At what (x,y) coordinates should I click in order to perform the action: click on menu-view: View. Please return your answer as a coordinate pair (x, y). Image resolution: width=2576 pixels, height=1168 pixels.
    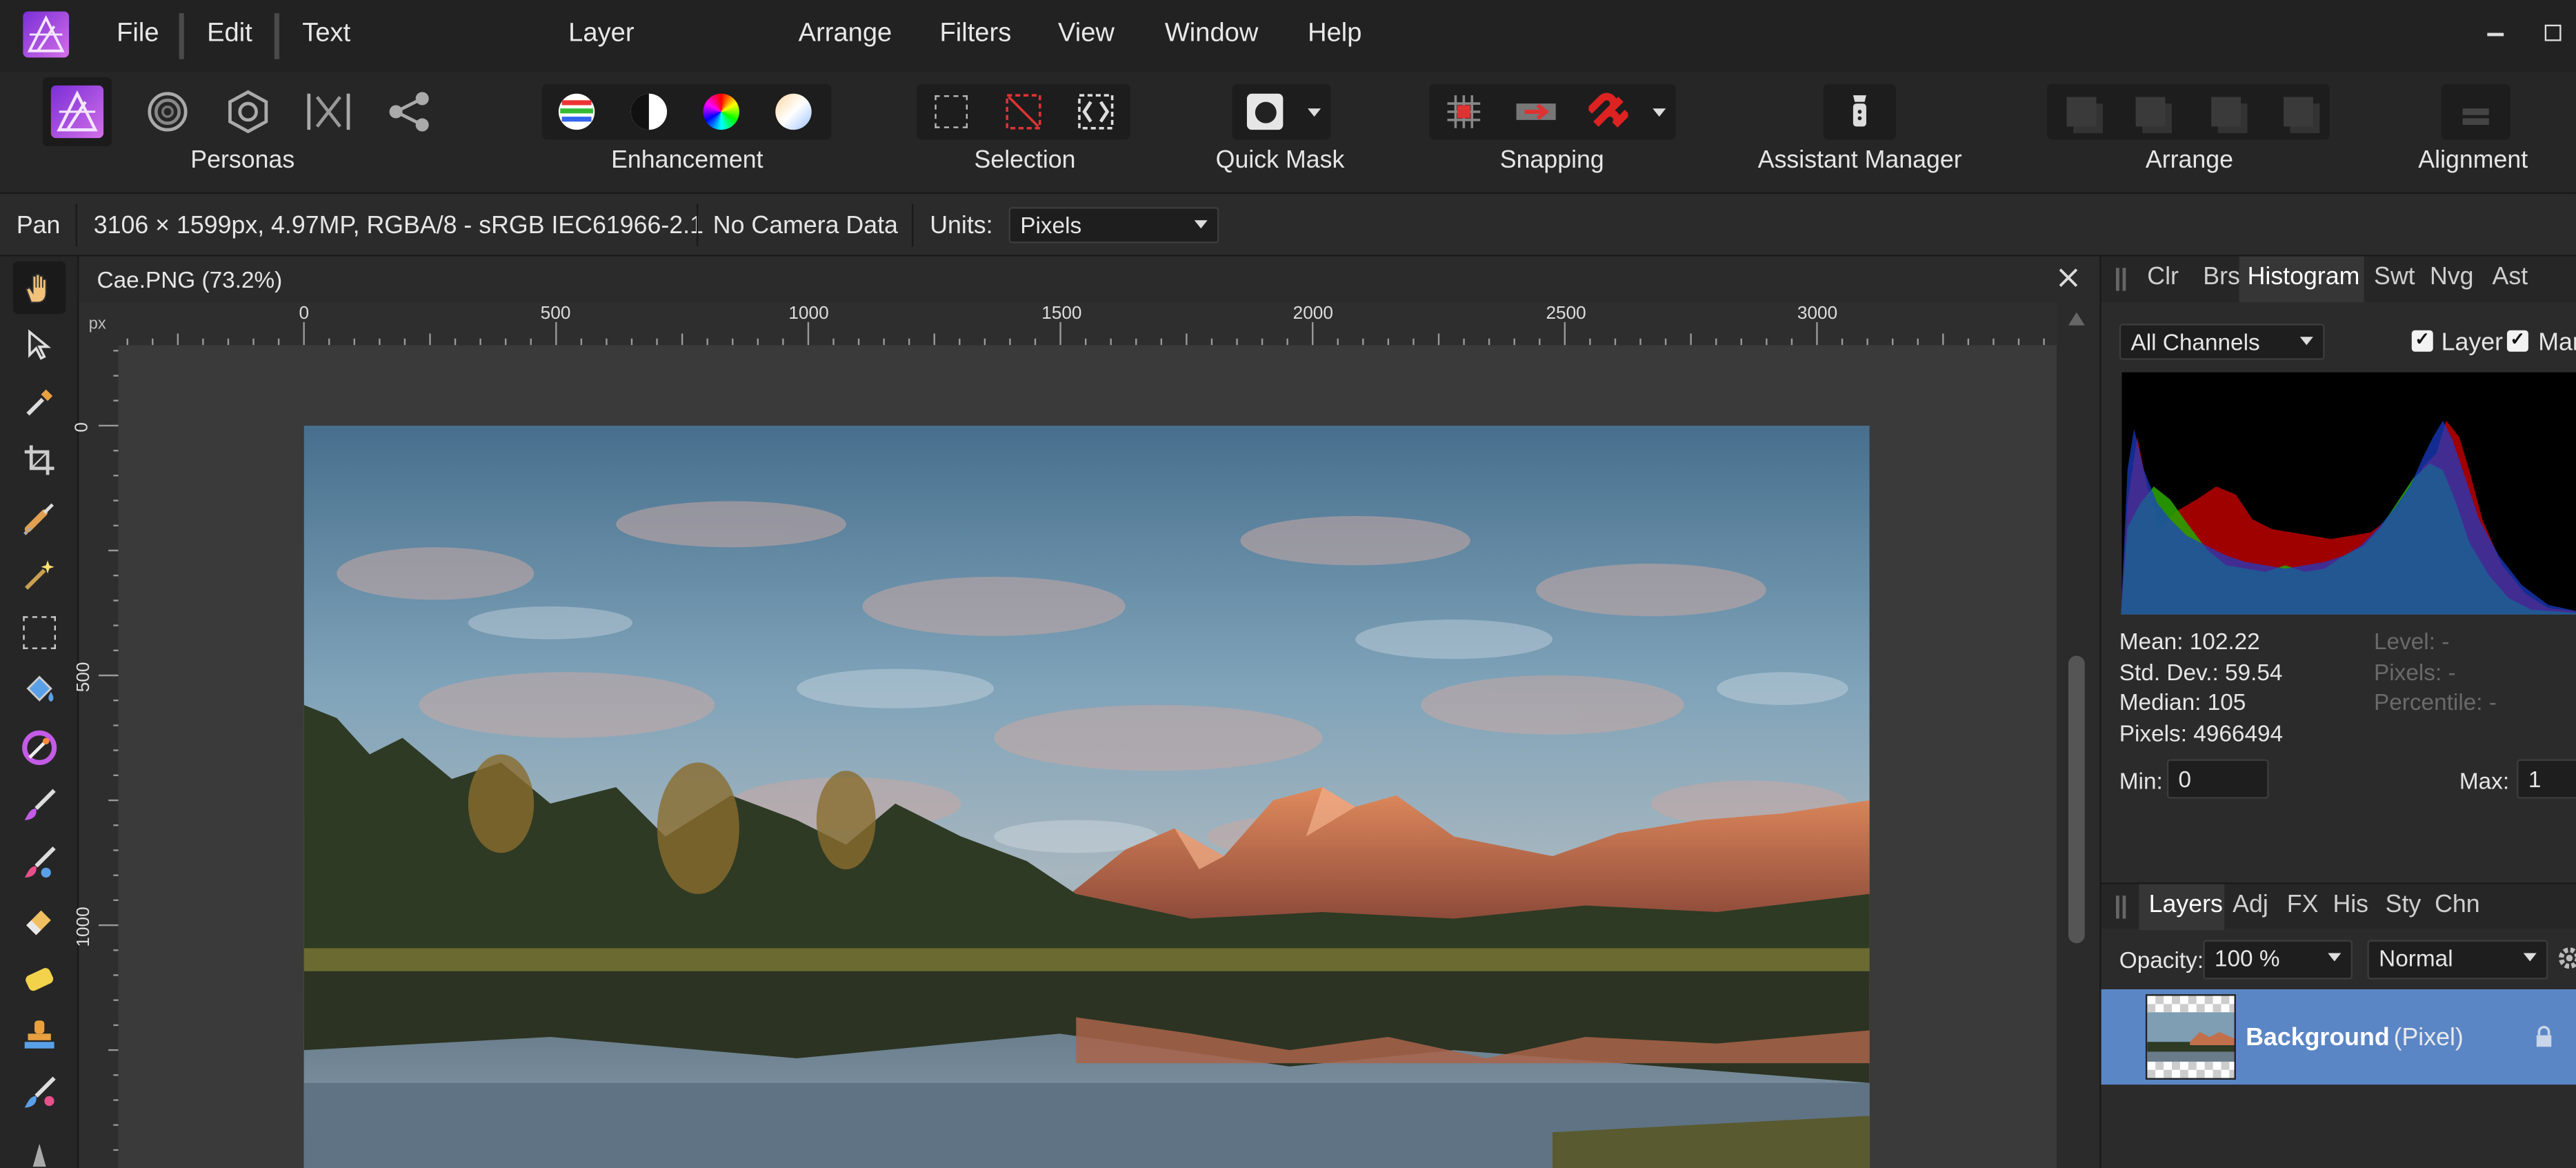
    Looking at the image, I should click on (1086, 35).